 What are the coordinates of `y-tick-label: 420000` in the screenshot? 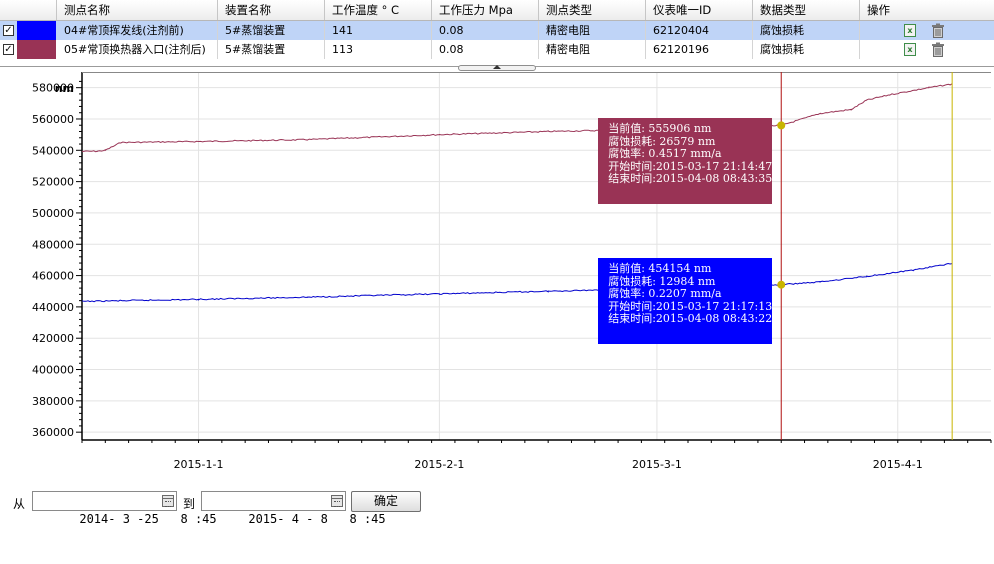 It's located at (53, 338).